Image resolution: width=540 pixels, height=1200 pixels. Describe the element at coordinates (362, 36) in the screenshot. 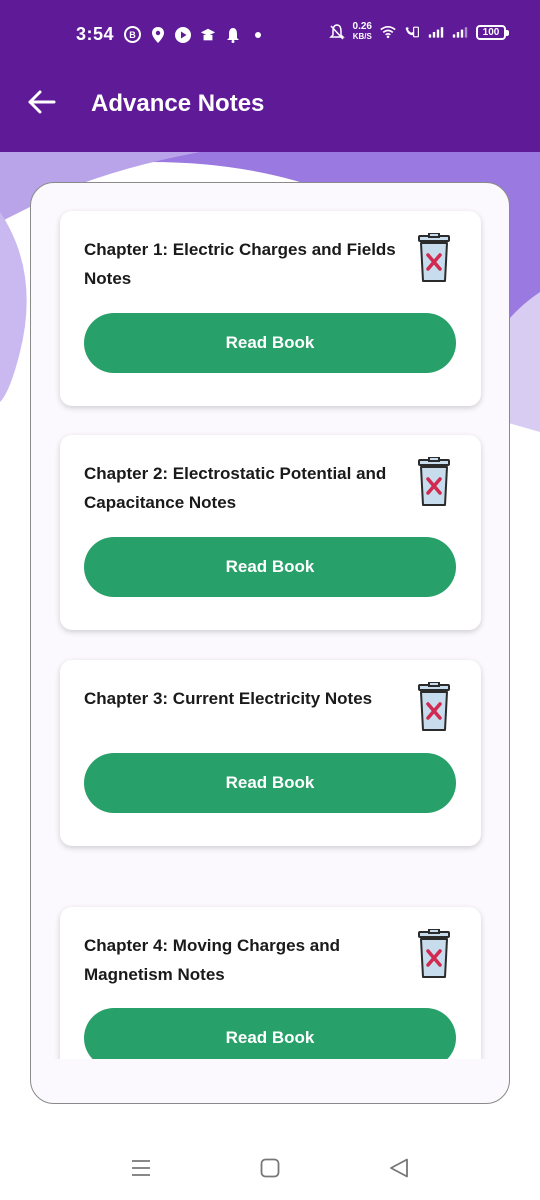

I see `network-speed-unit: KB/S` at that location.